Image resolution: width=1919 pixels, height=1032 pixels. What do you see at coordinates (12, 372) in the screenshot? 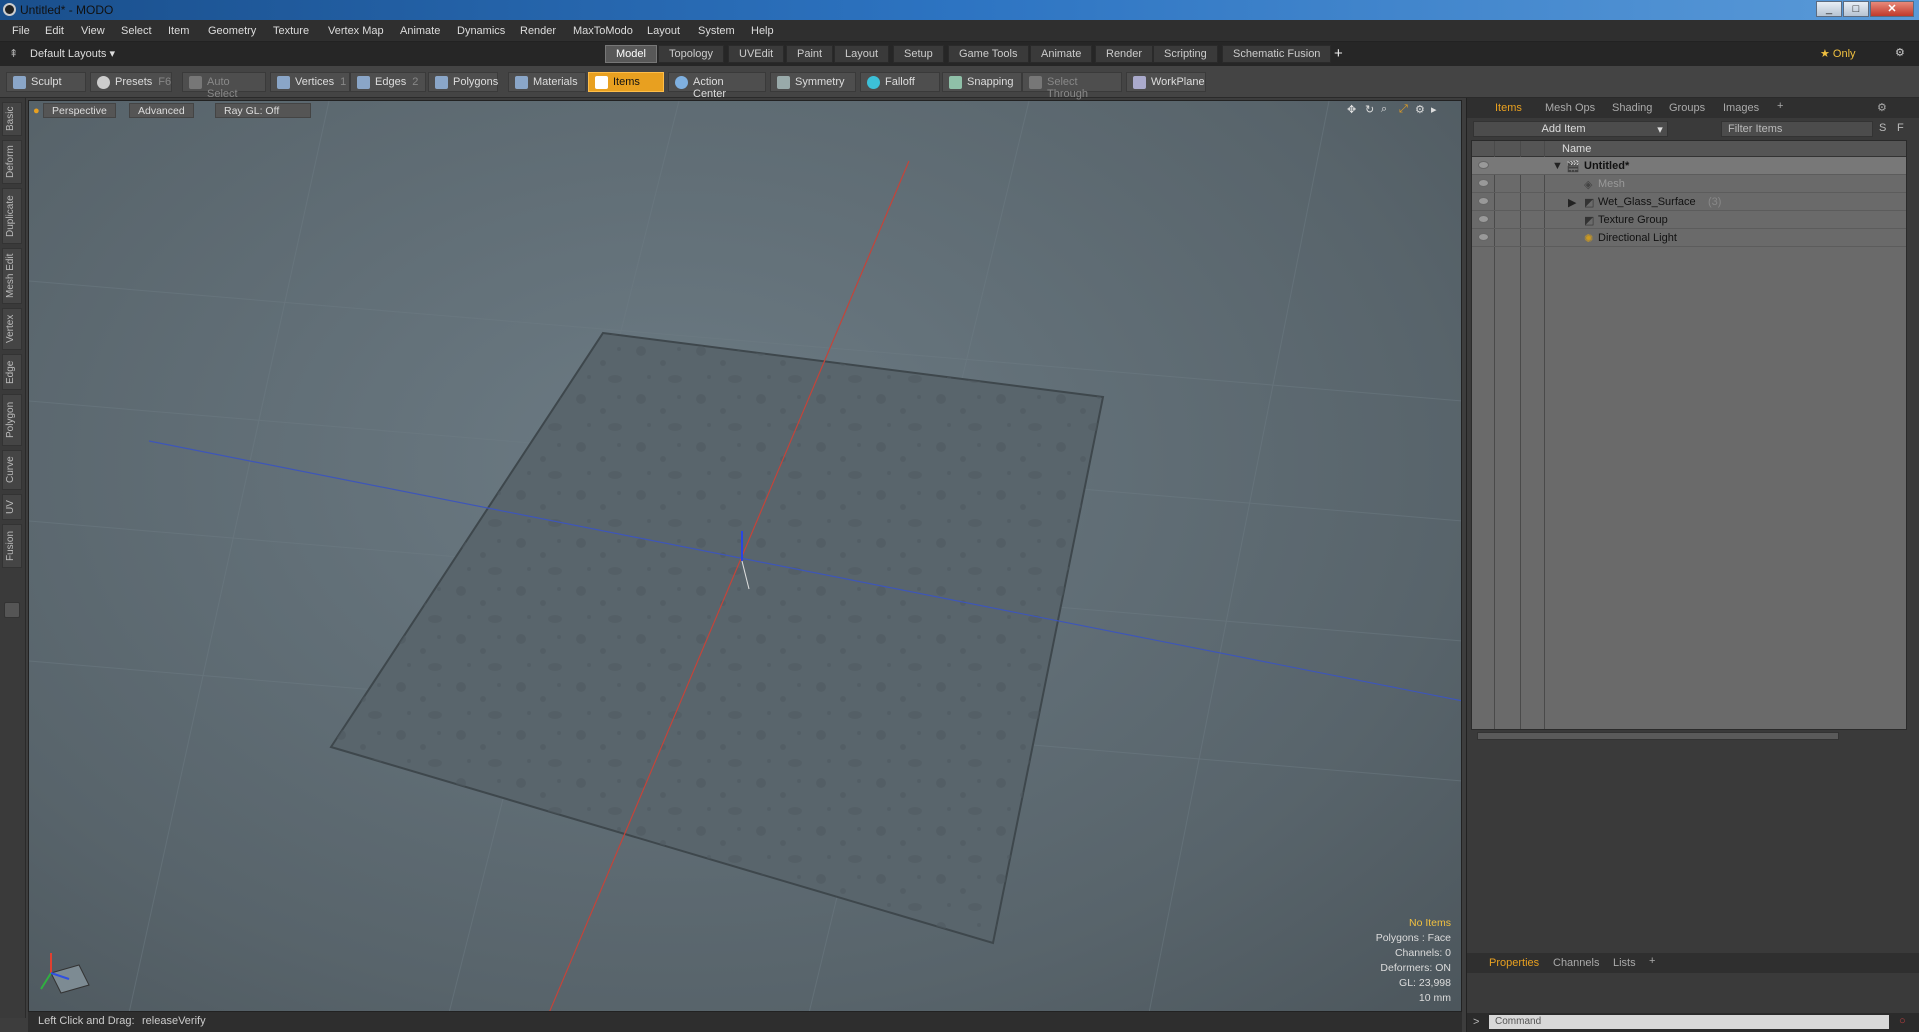
I see `left-tab-edge: Edge` at bounding box center [12, 372].